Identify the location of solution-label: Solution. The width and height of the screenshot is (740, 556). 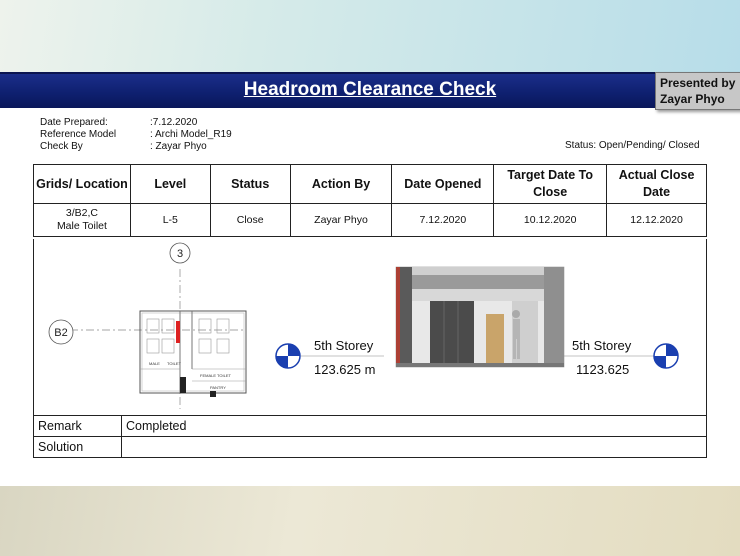
(77, 447).